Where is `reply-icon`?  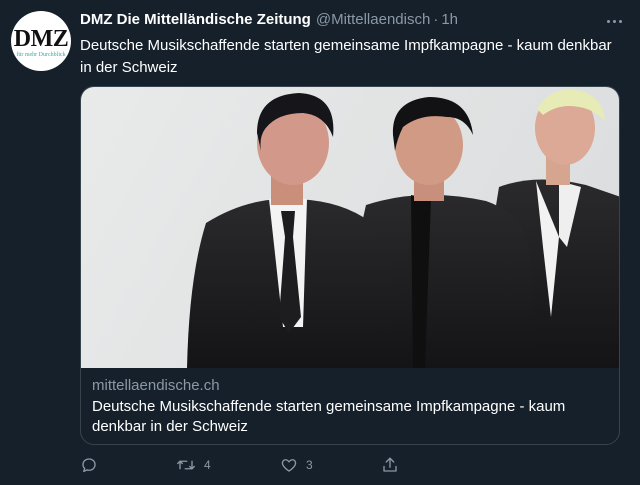
reply-icon is located at coordinates (89, 465).